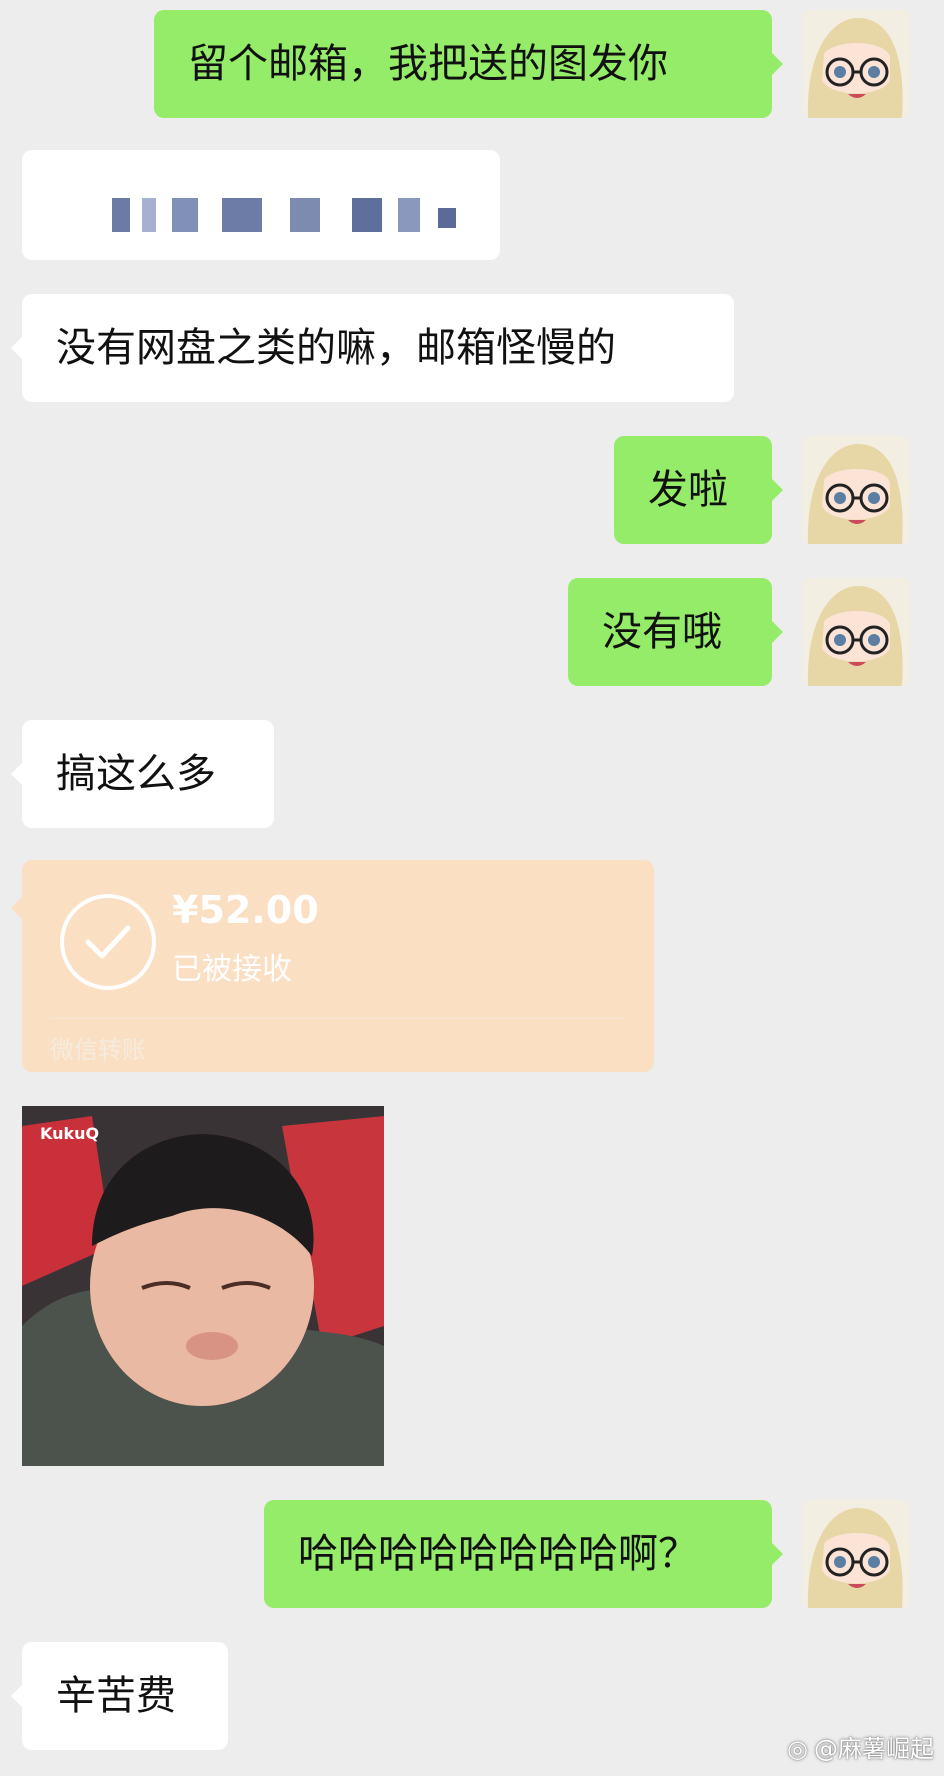 The image size is (944, 1776). What do you see at coordinates (338, 1018) in the screenshot?
I see `divider` at bounding box center [338, 1018].